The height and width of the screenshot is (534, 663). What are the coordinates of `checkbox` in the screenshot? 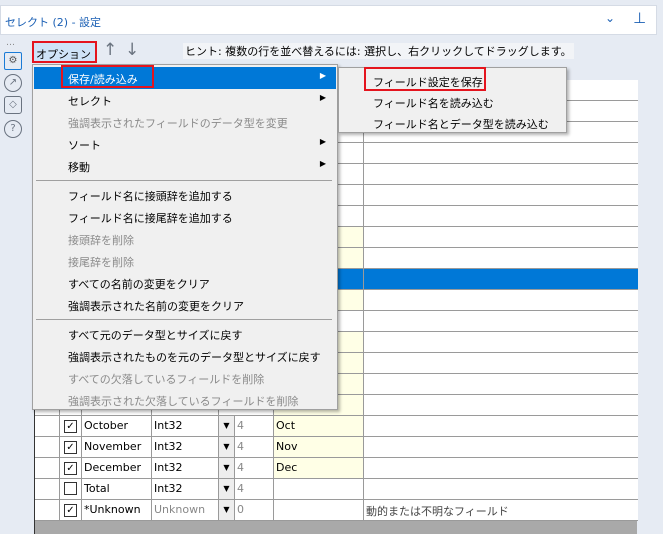 It's located at (70, 488).